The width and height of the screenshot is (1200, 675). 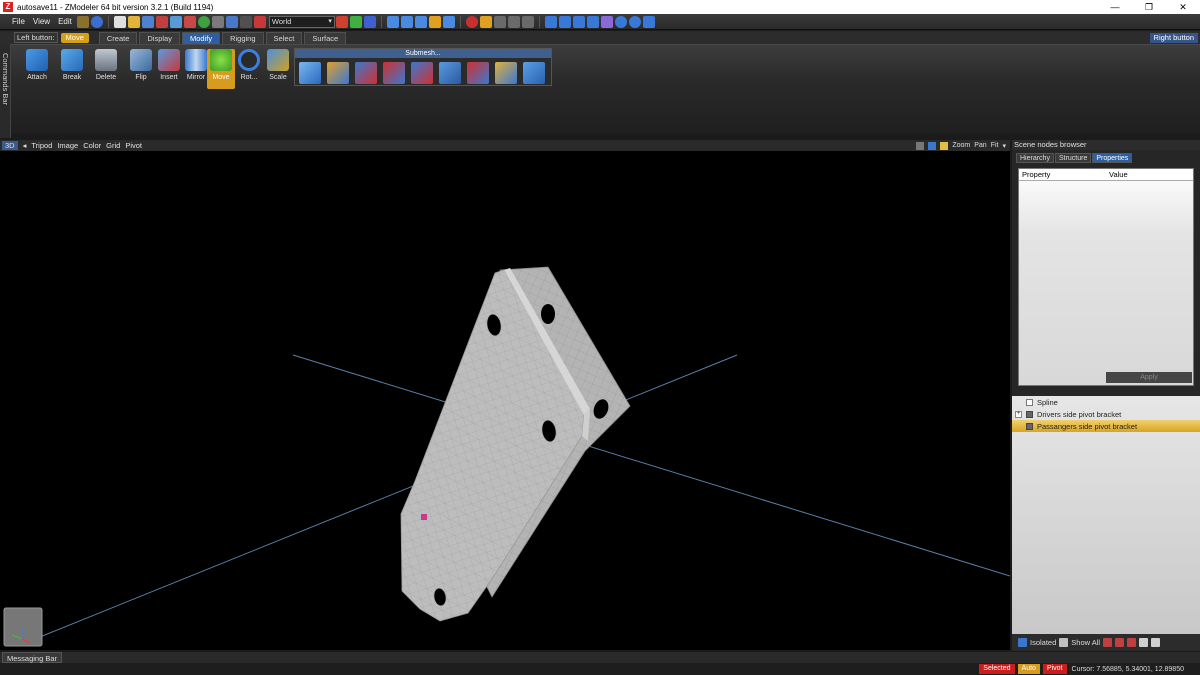 I want to click on submesh-uv-icon, so click(x=534, y=73).